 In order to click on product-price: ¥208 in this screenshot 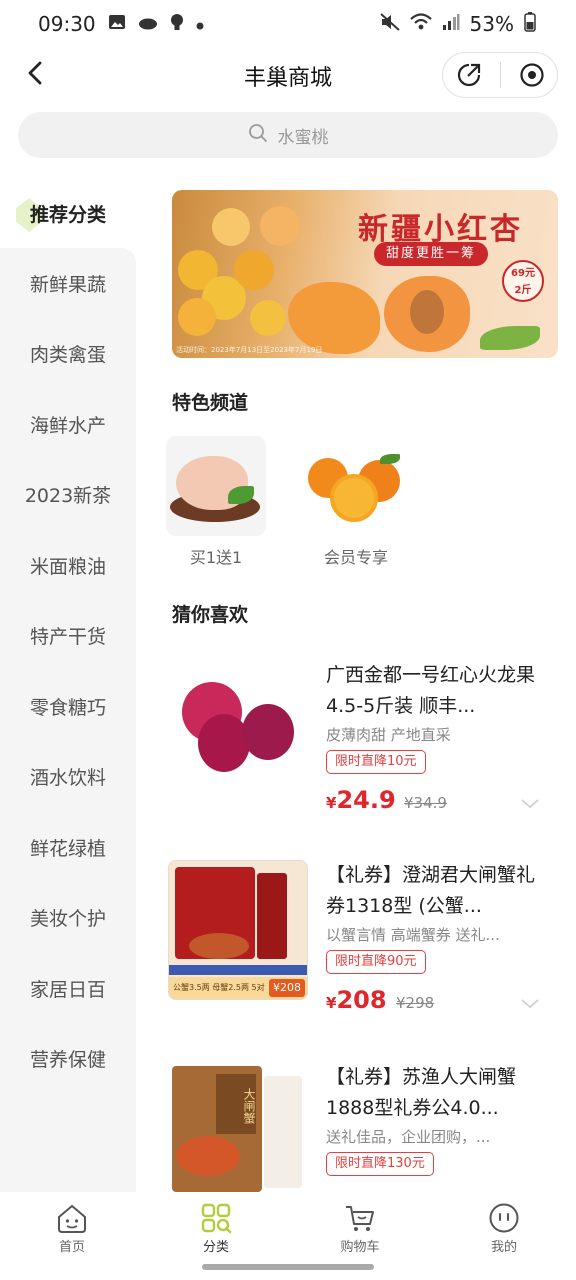, I will do `click(356, 1000)`.